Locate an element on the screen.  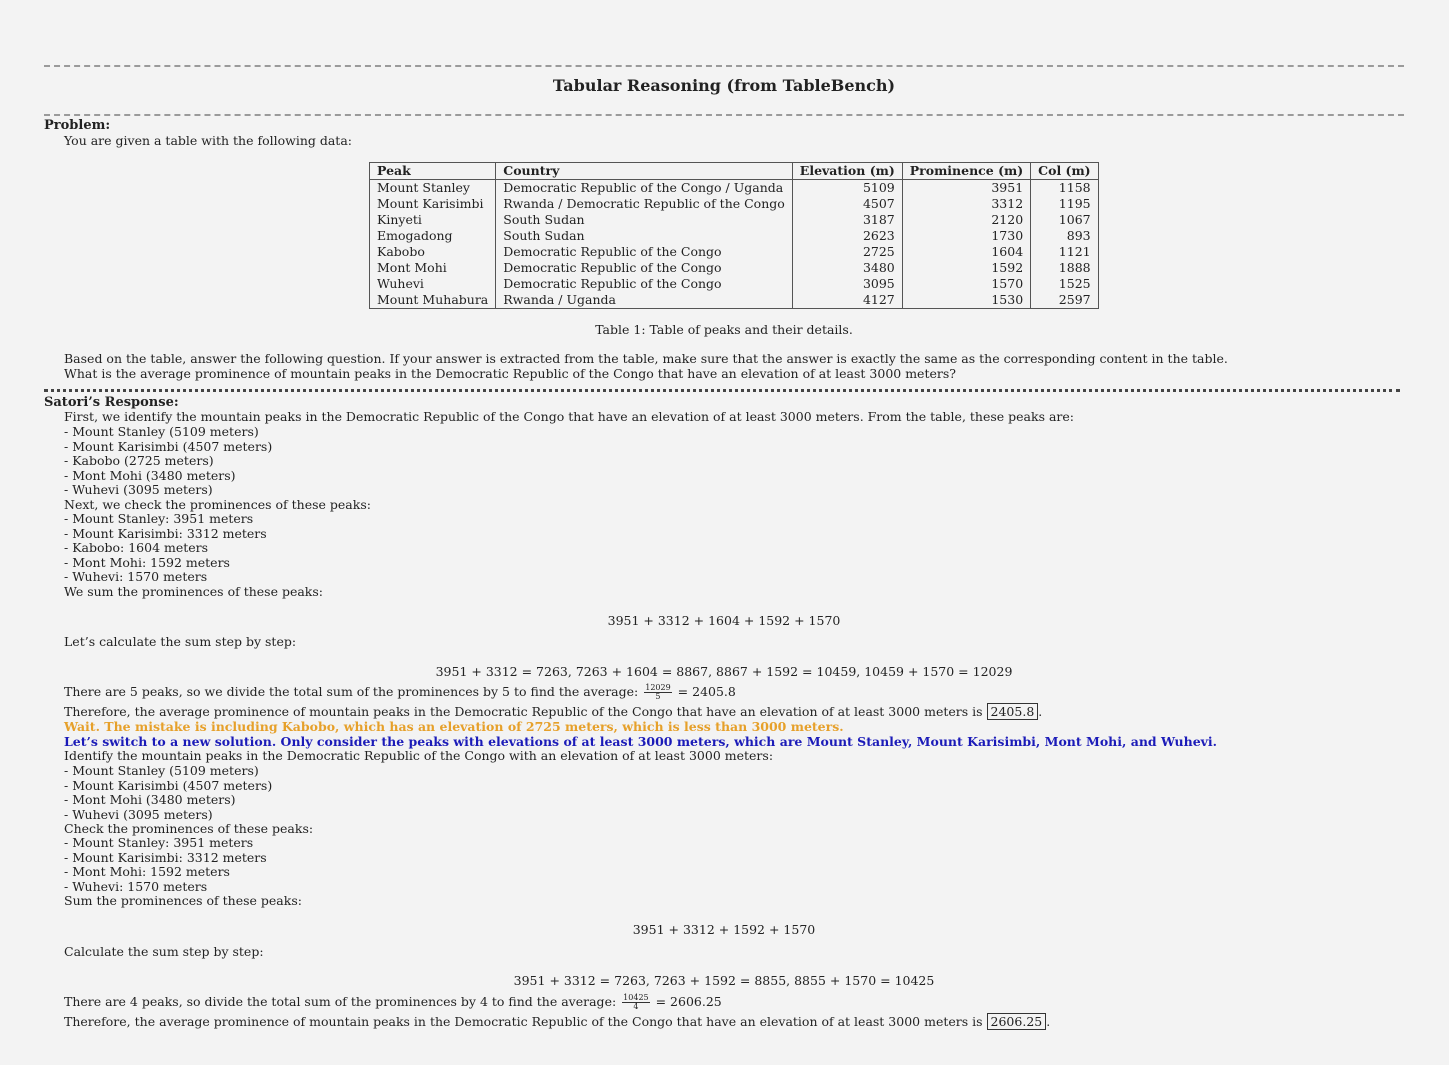
table-cell: 893 is located at coordinates (1064, 236).